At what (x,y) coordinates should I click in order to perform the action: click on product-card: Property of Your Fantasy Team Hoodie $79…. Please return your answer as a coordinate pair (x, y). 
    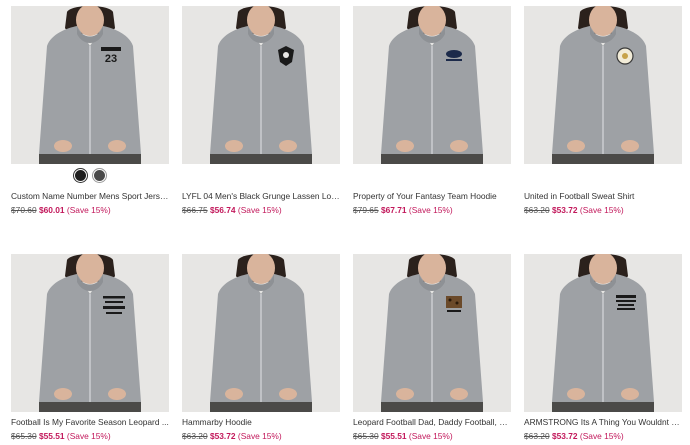
    Looking at the image, I should click on (432, 111).